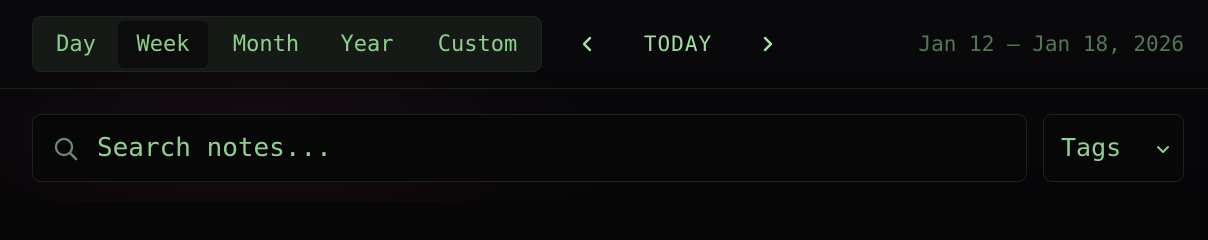 Image resolution: width=1208 pixels, height=240 pixels. I want to click on tags-dropdown-label: Tags, so click(1091, 147).